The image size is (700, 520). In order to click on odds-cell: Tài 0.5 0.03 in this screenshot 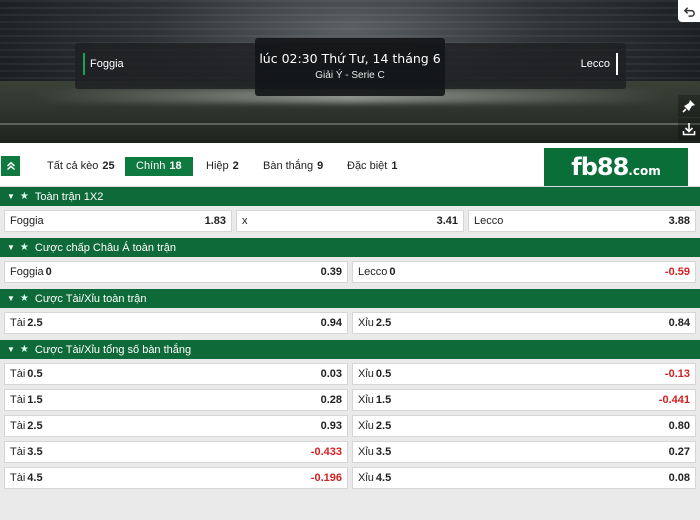, I will do `click(176, 374)`.